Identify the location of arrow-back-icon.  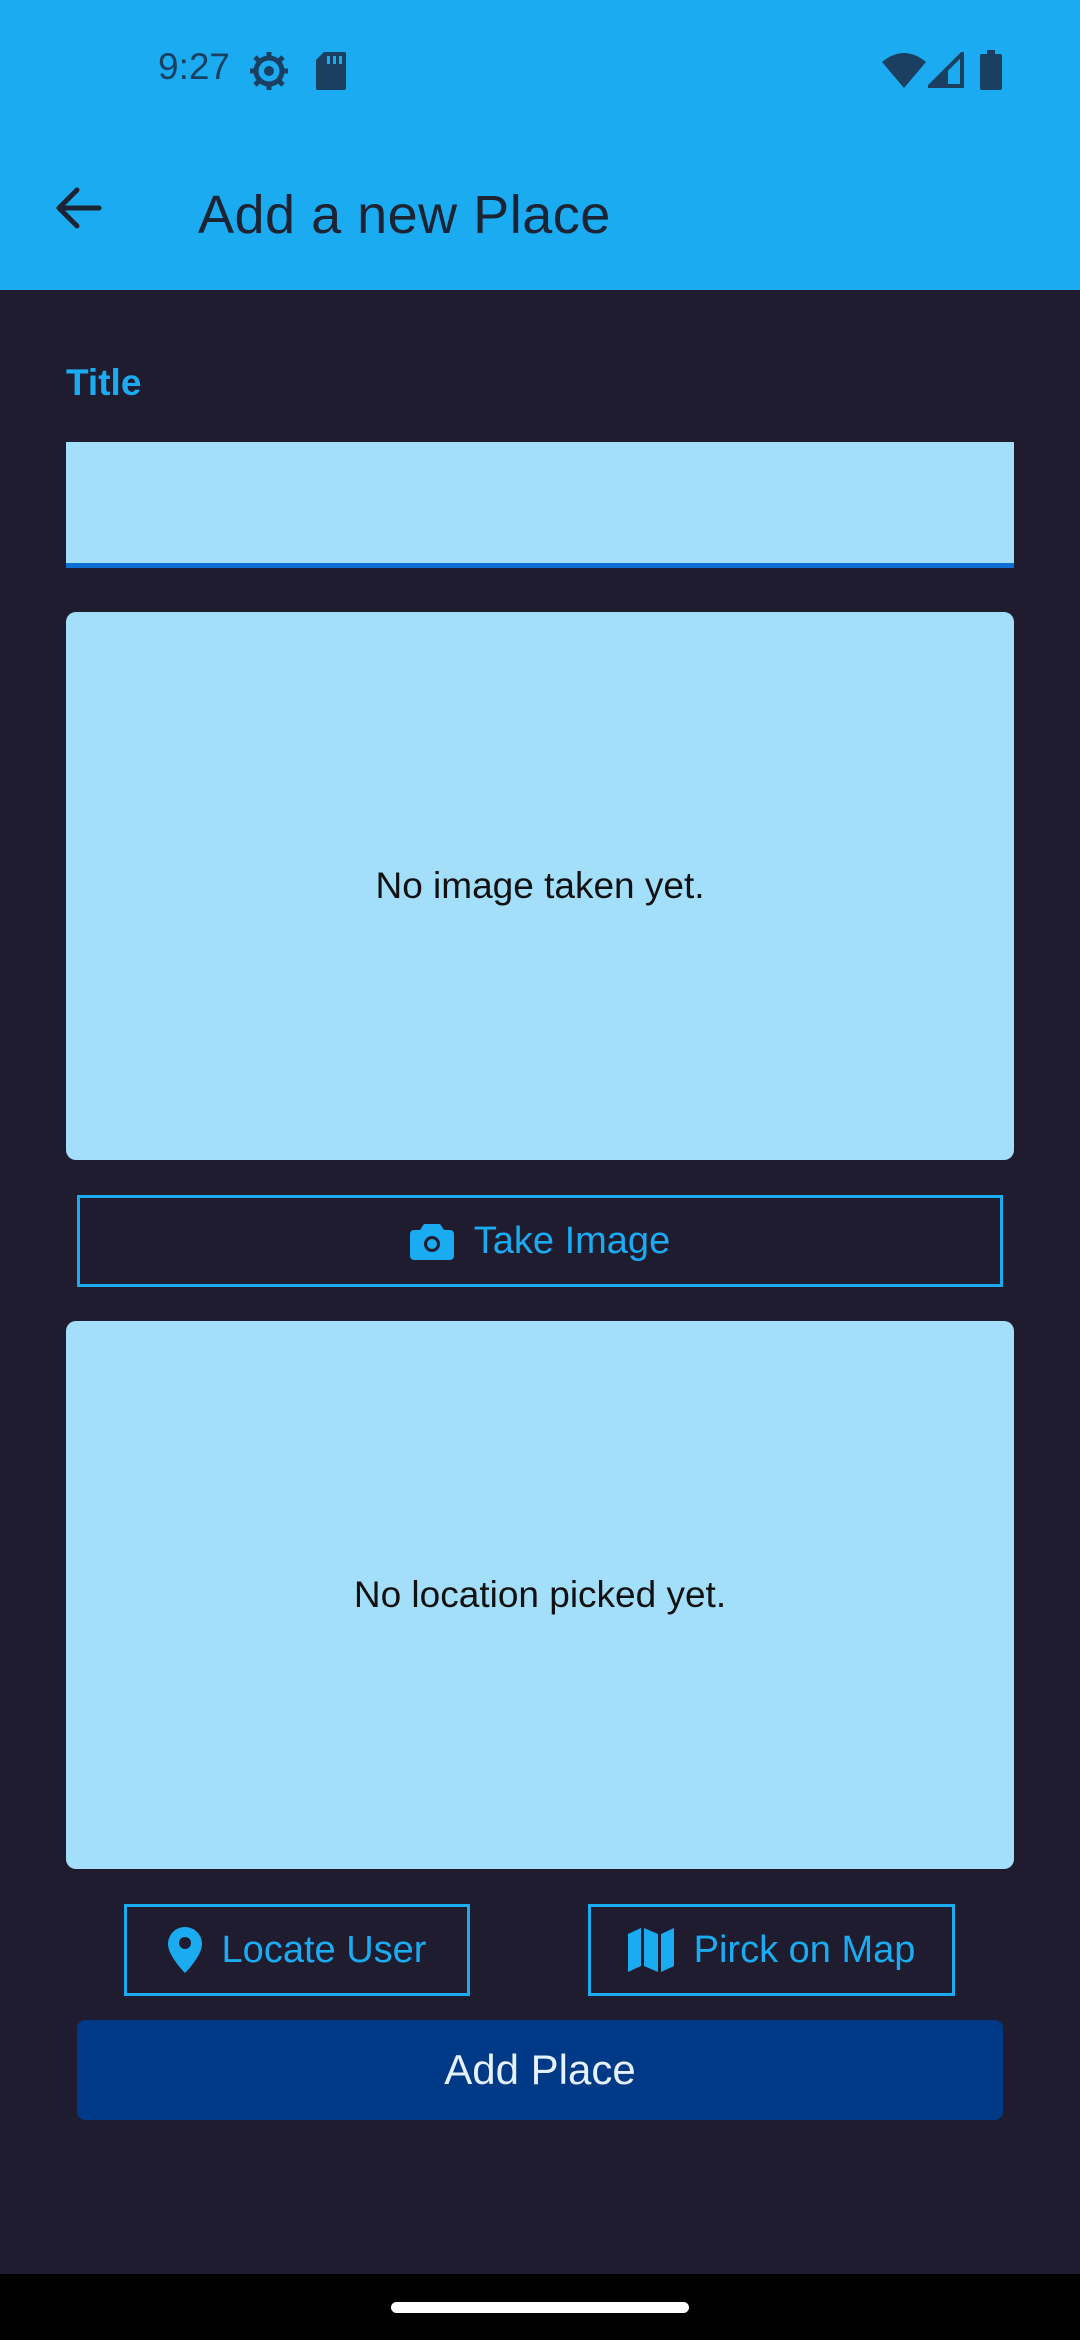
(78, 210).